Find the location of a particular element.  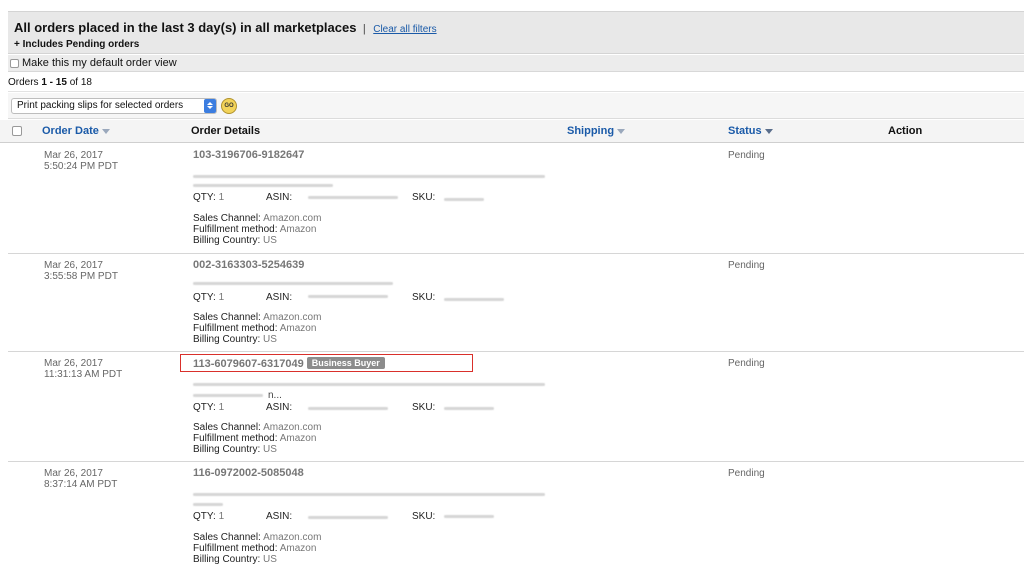

shipping-column-label: Shipping is located at coordinates (591, 131).